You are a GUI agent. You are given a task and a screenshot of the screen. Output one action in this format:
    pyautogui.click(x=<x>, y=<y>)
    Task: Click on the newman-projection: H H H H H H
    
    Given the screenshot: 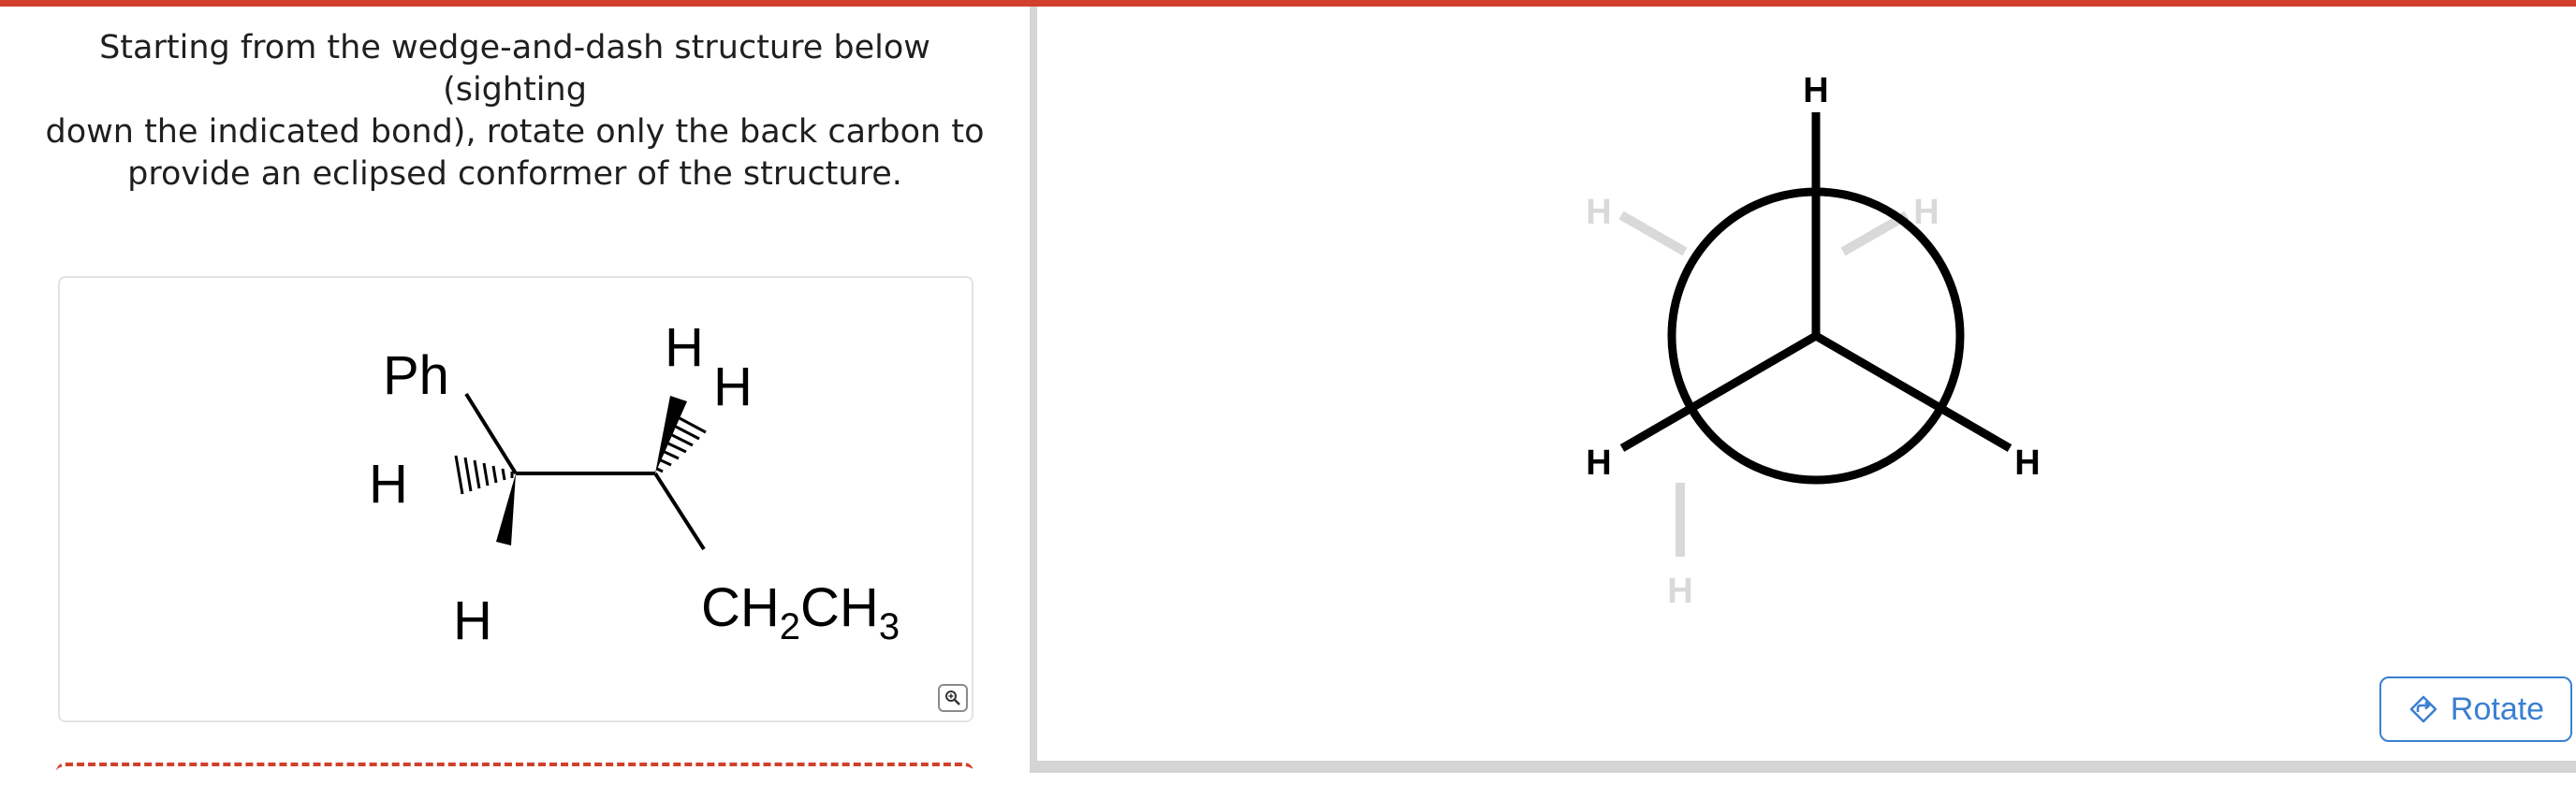 What is the action you would take?
    pyautogui.click(x=1813, y=341)
    